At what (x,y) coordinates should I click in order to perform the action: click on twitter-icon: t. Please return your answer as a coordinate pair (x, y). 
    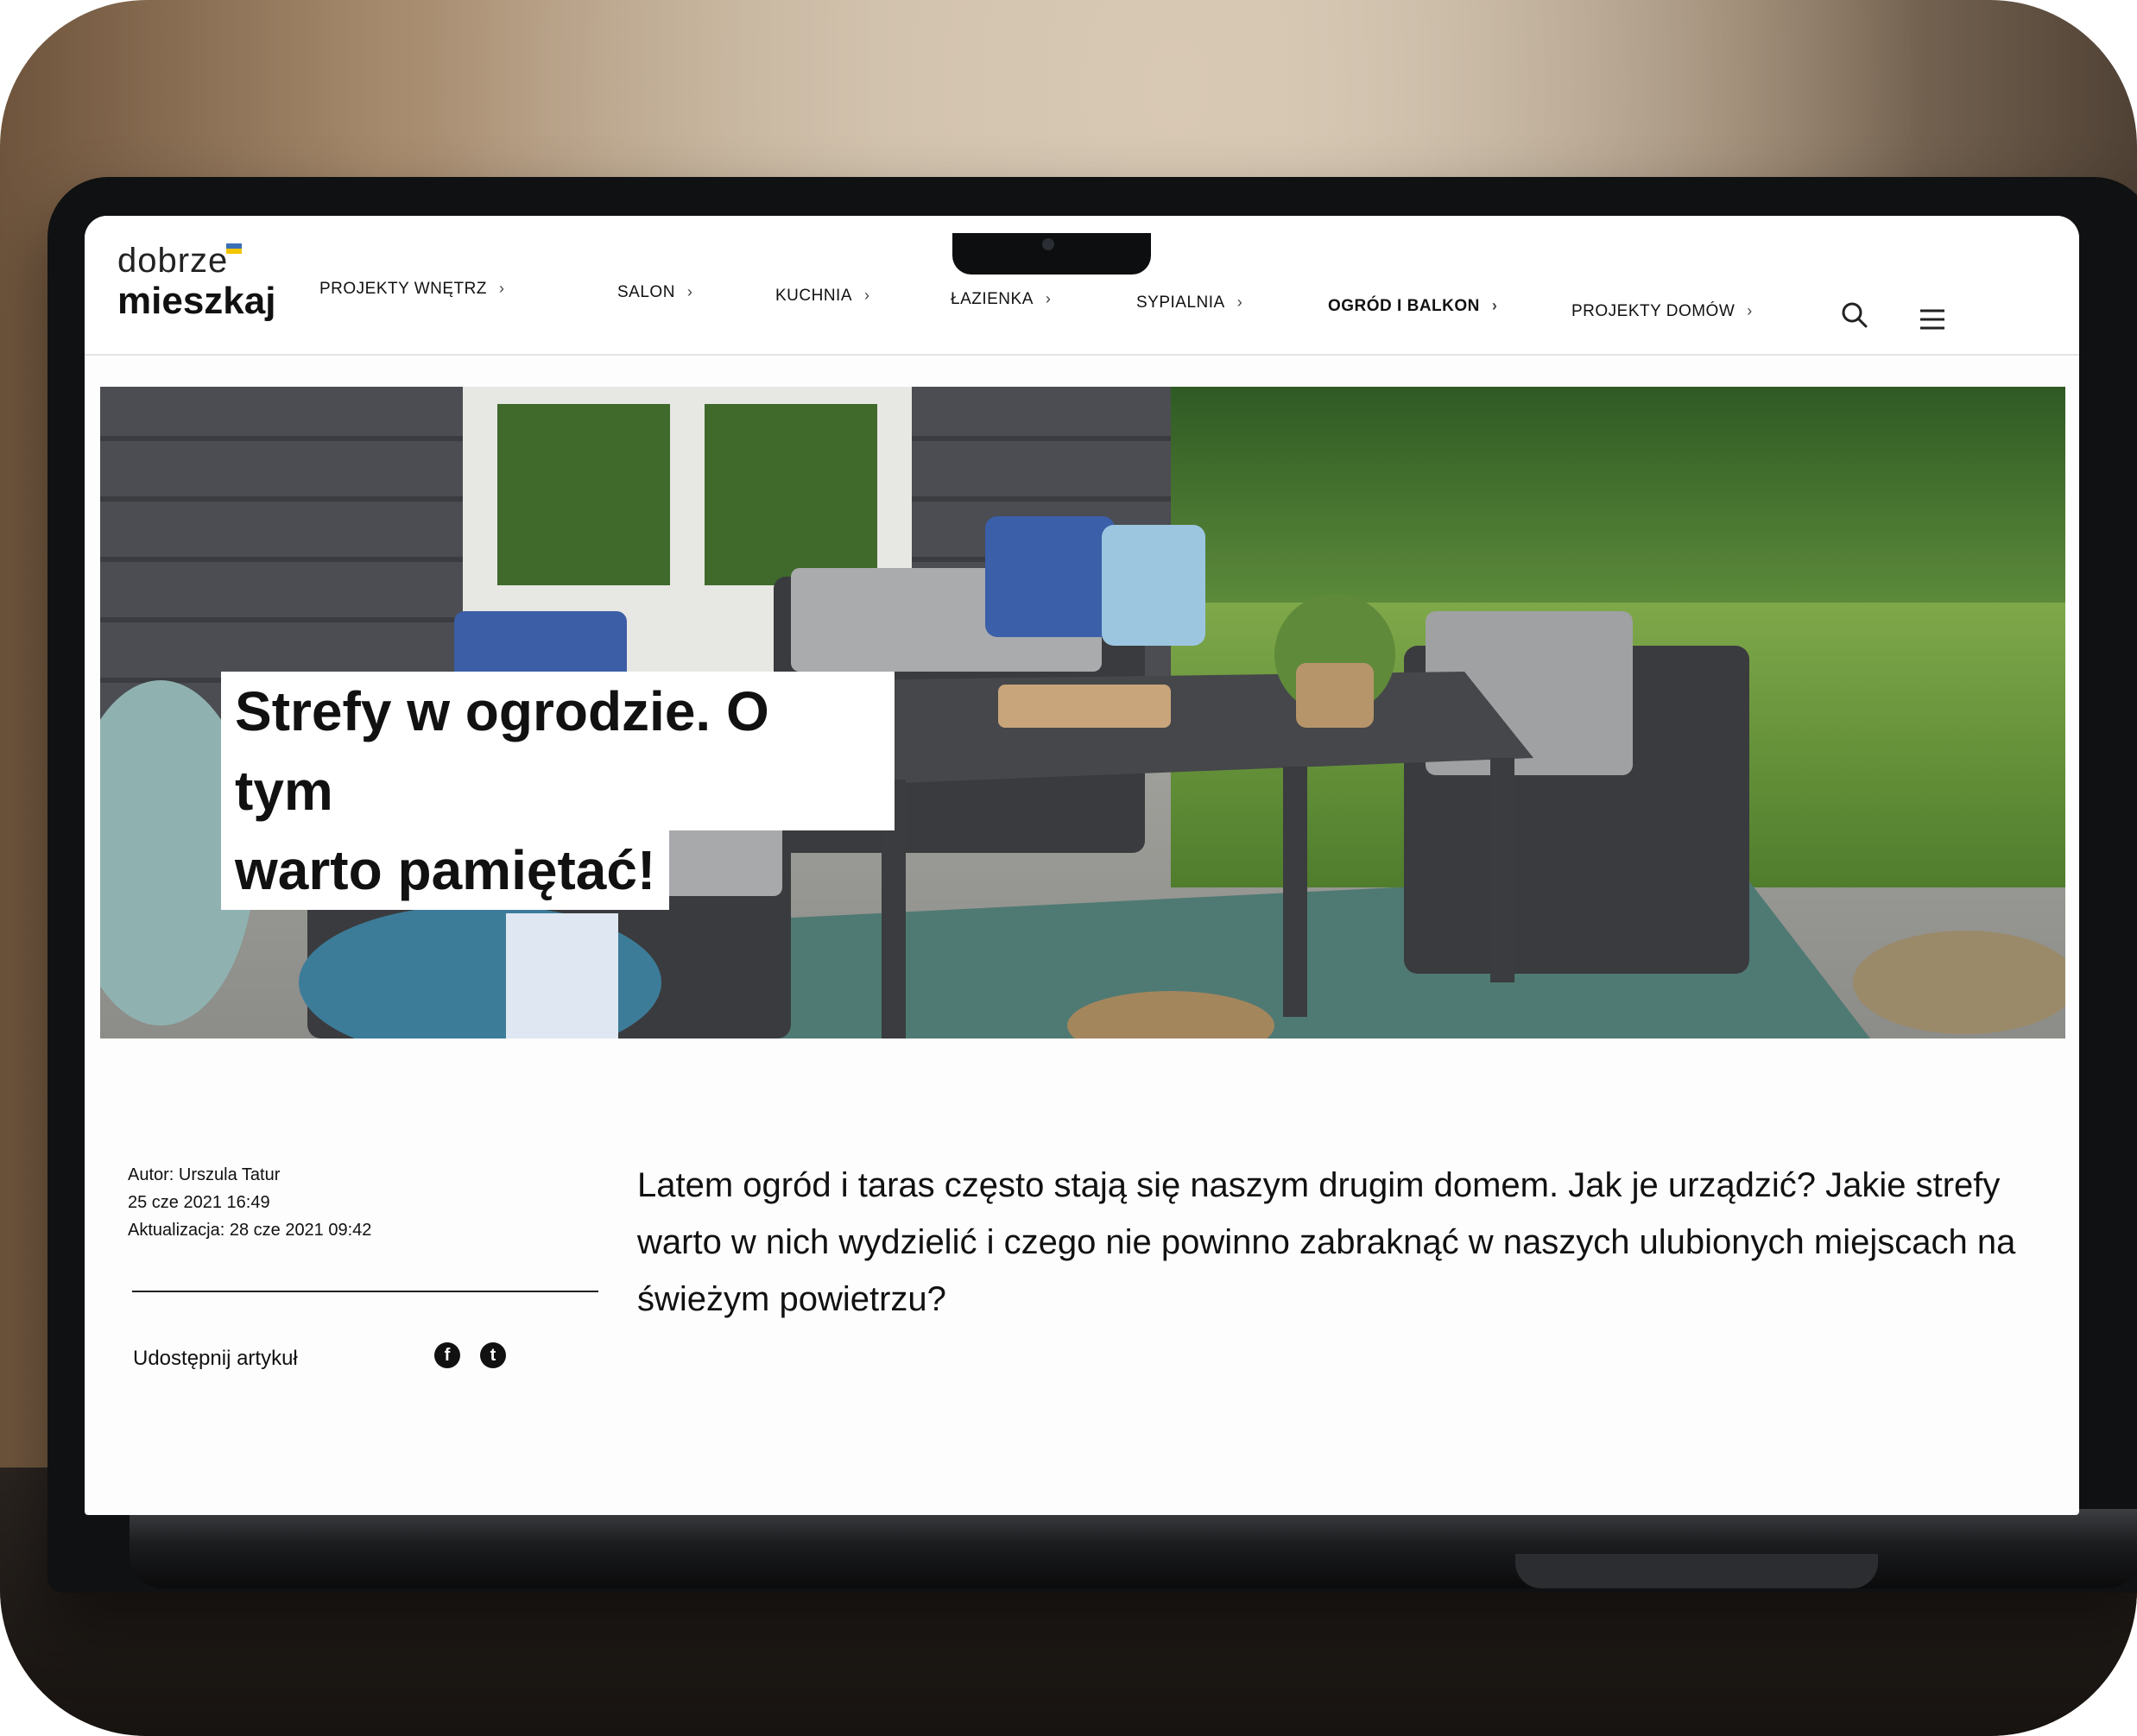
    Looking at the image, I should click on (493, 1355).